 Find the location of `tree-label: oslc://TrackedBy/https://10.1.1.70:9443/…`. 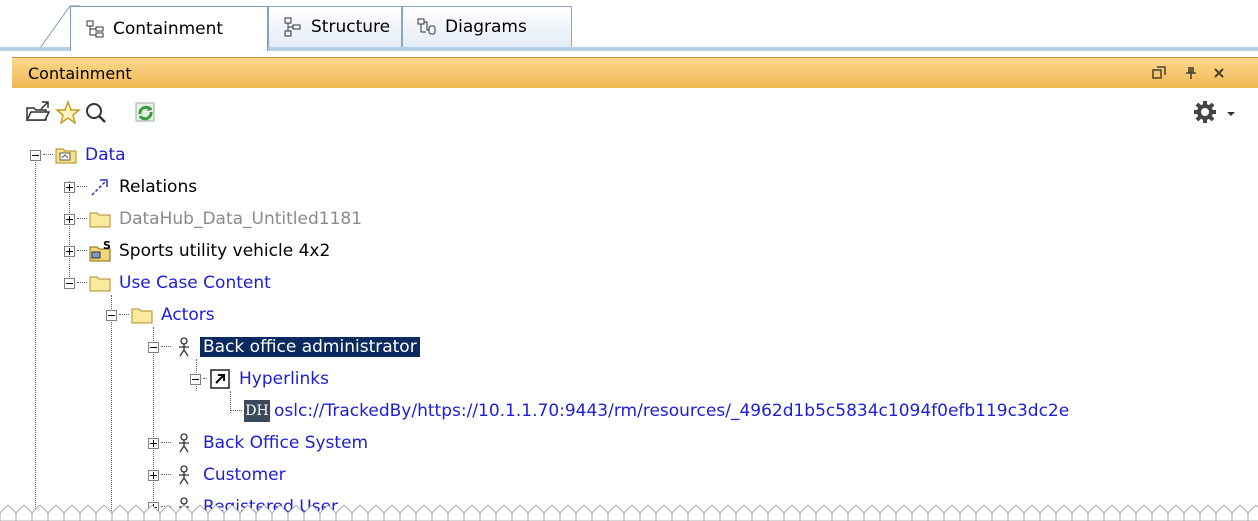

tree-label: oslc://TrackedBy/https://10.1.1.70:9443/… is located at coordinates (672, 411).